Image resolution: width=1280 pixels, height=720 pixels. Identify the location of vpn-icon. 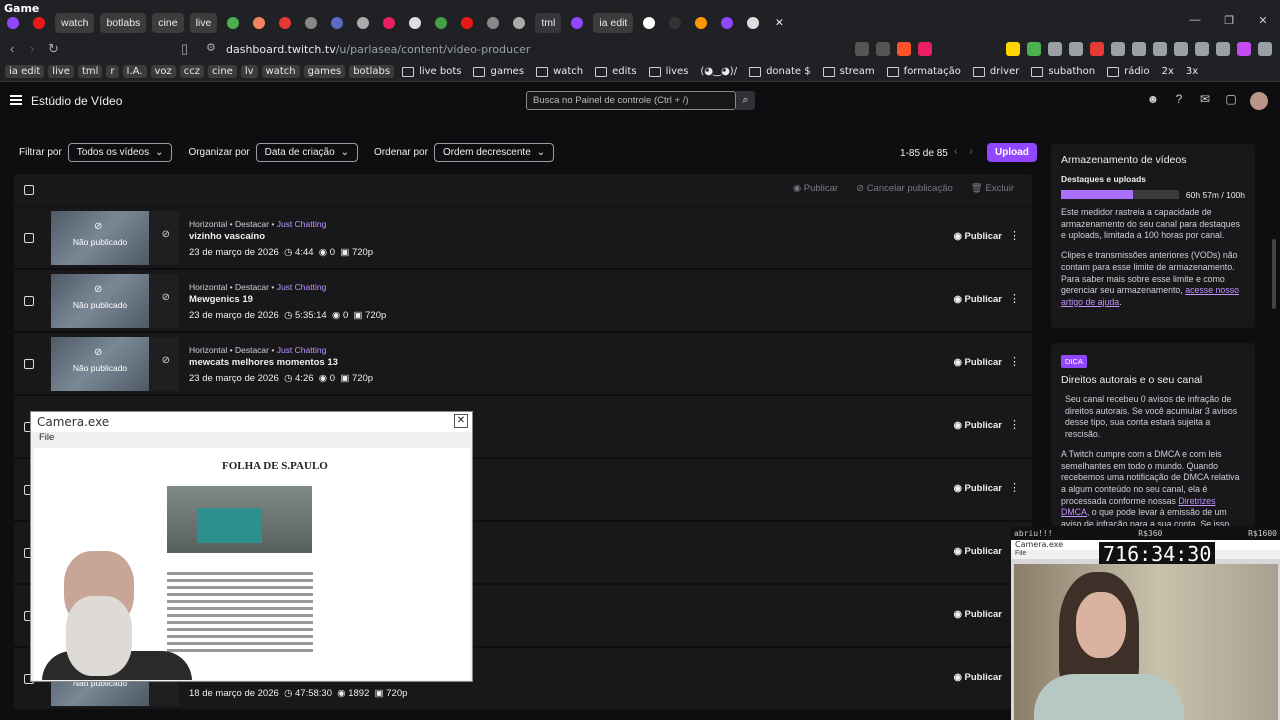
(1223, 49).